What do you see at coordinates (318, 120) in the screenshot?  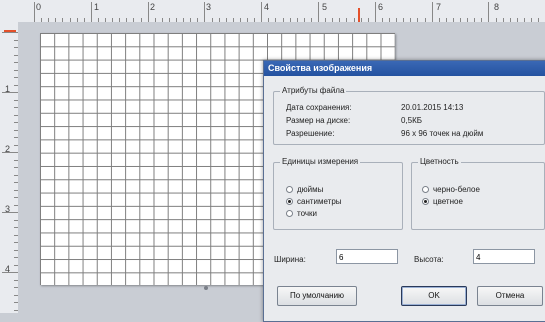 I see `disk-size-label: Размер на диске:` at bounding box center [318, 120].